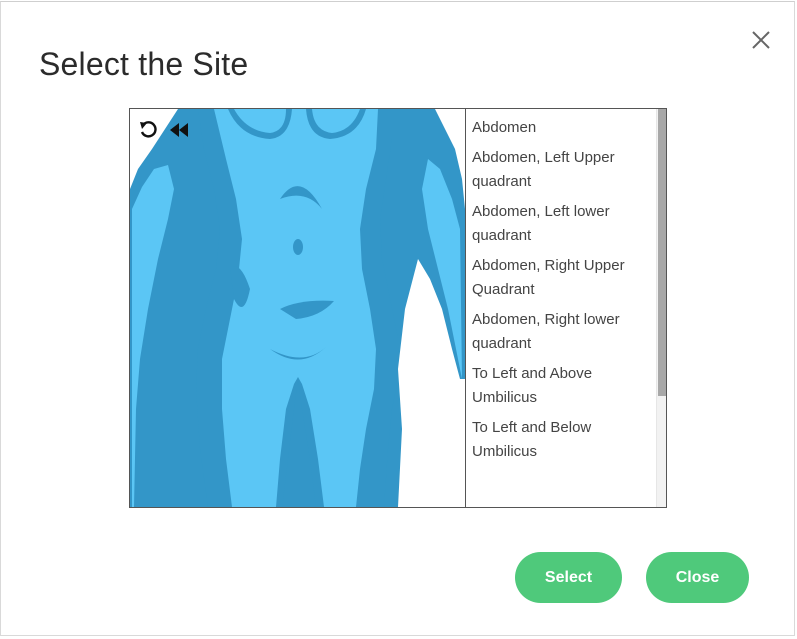 The width and height of the screenshot is (797, 639). Describe the element at coordinates (149, 130) in the screenshot. I see `undo-icon` at that location.